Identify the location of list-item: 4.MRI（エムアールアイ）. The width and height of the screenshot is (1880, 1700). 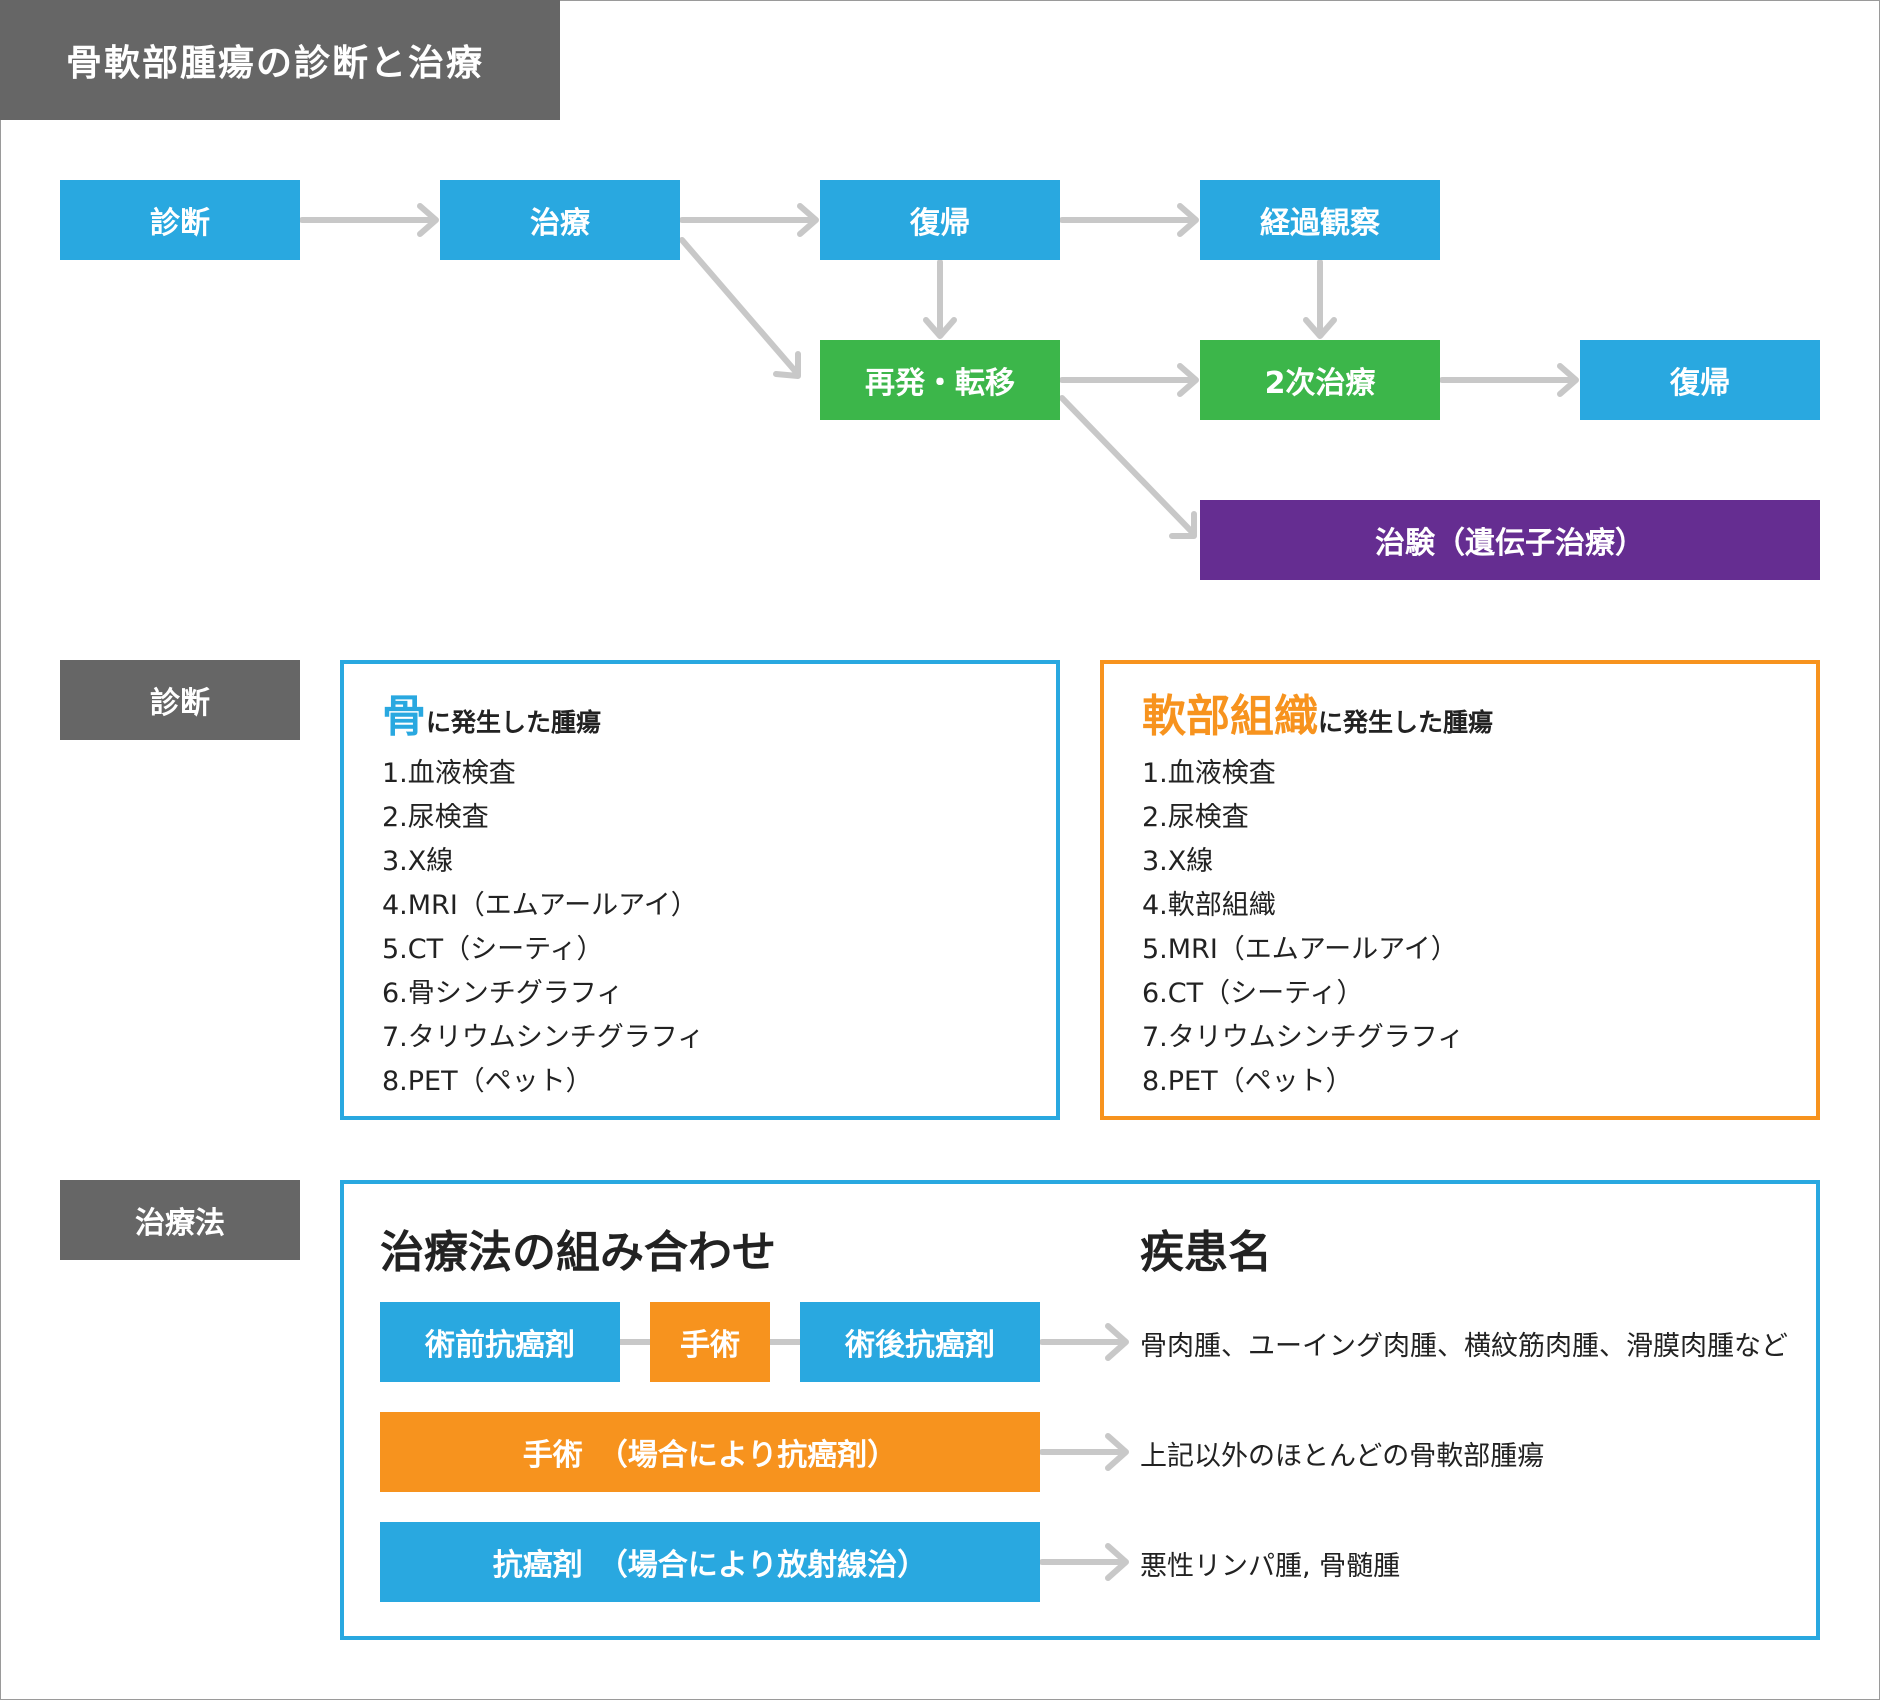
(540, 905).